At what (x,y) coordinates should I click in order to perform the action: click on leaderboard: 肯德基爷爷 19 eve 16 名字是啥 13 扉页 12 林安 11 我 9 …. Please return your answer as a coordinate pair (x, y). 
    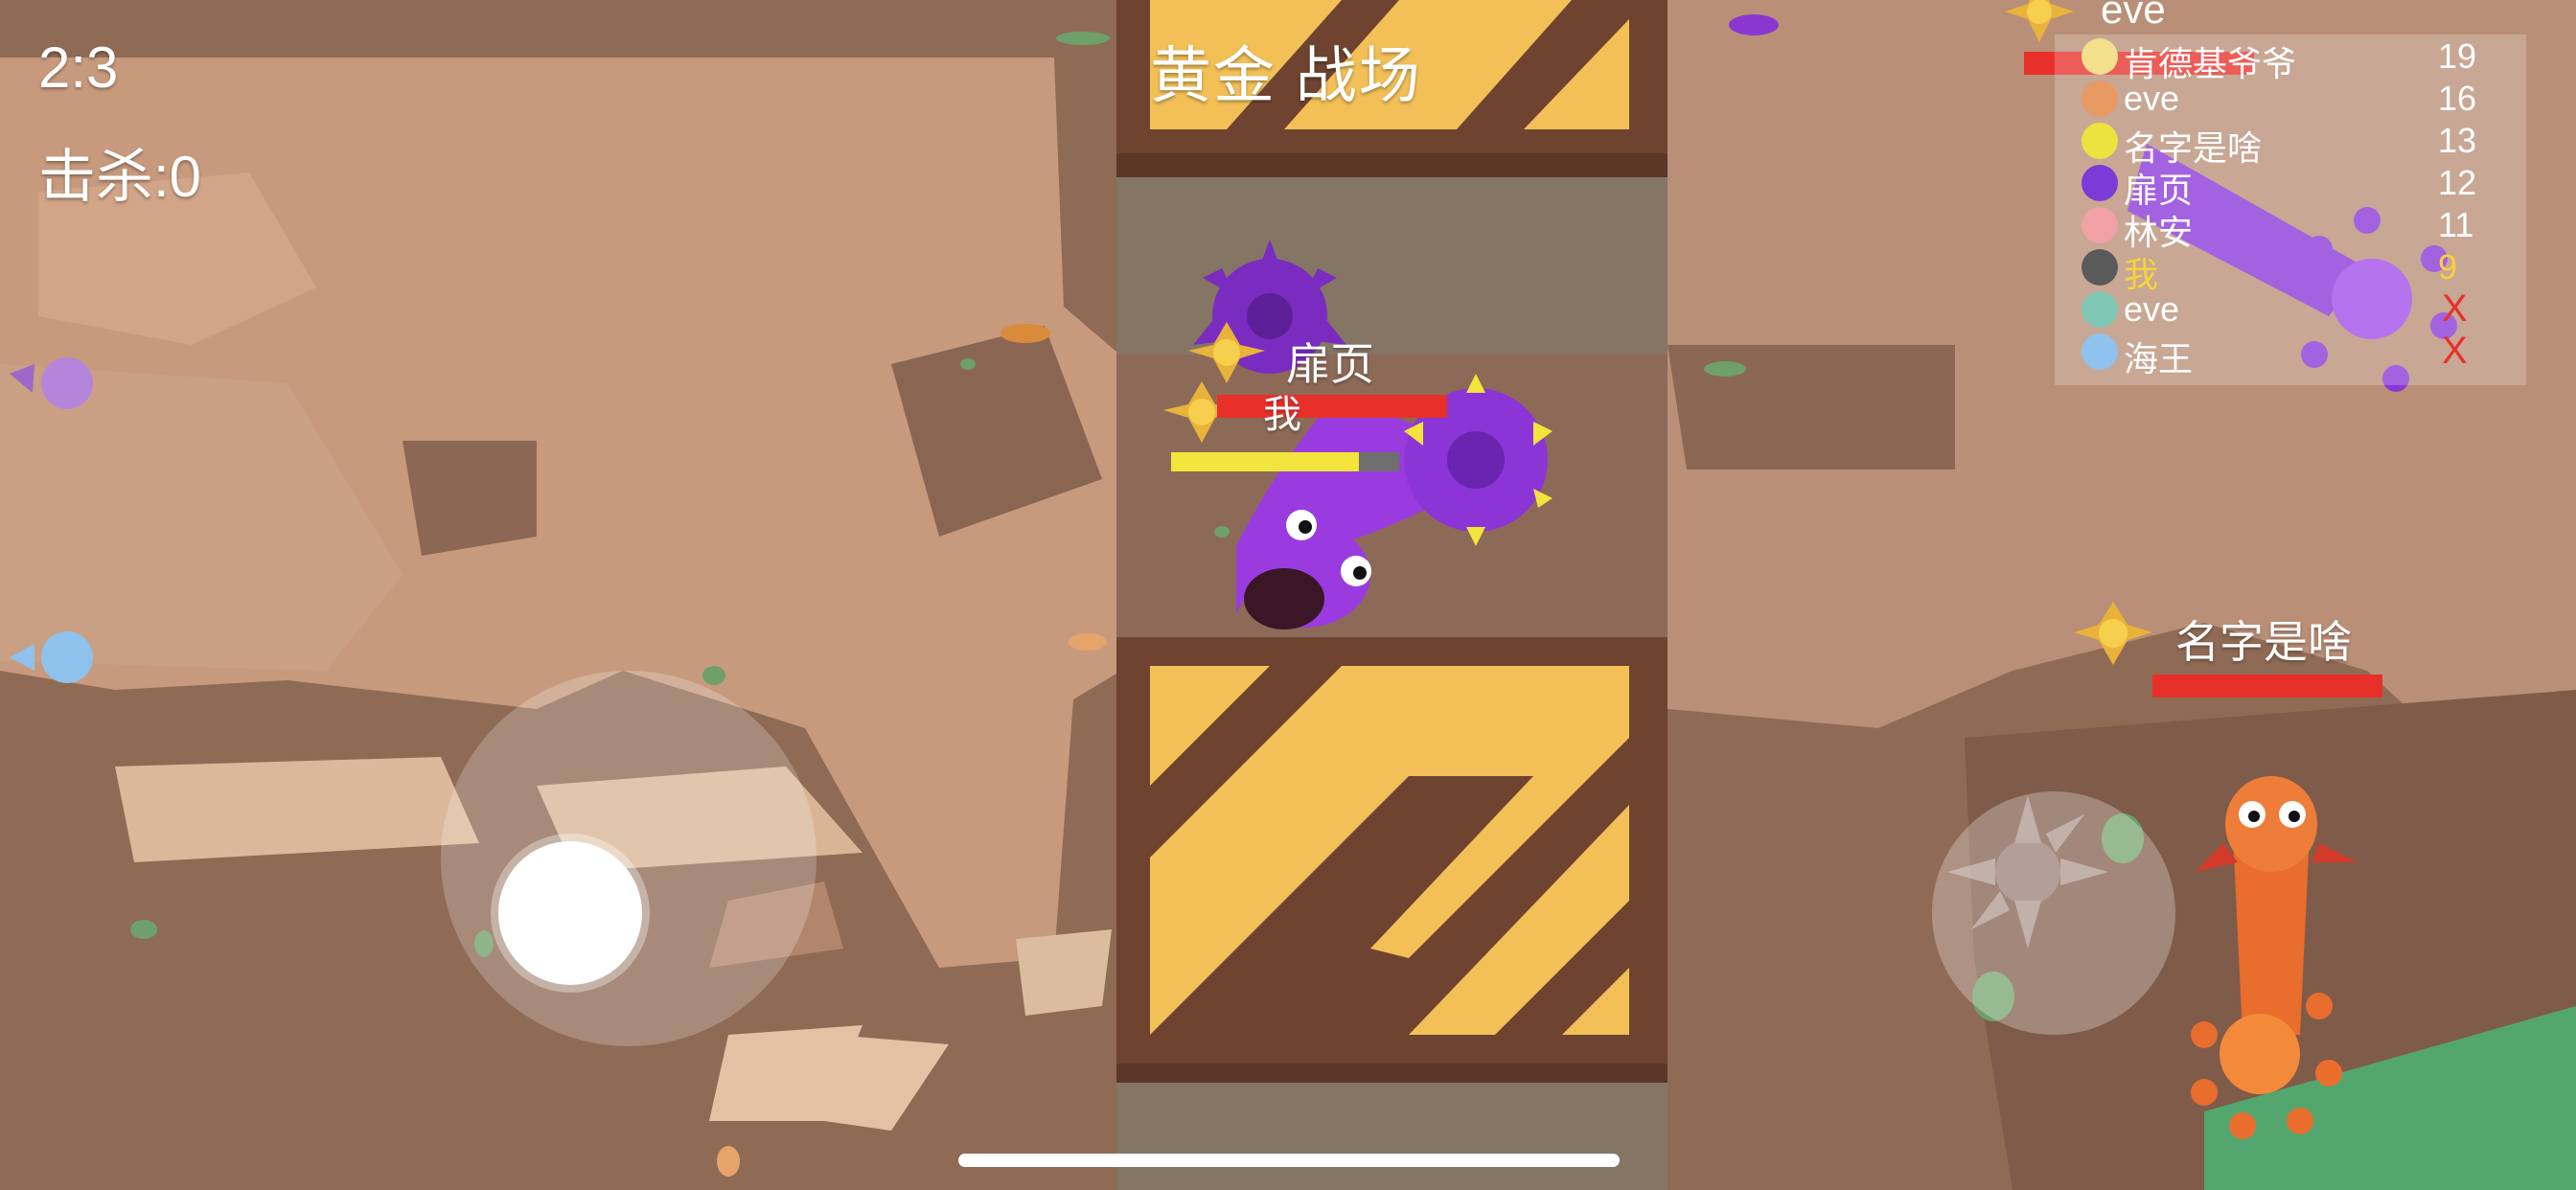
    Looking at the image, I should click on (2290, 210).